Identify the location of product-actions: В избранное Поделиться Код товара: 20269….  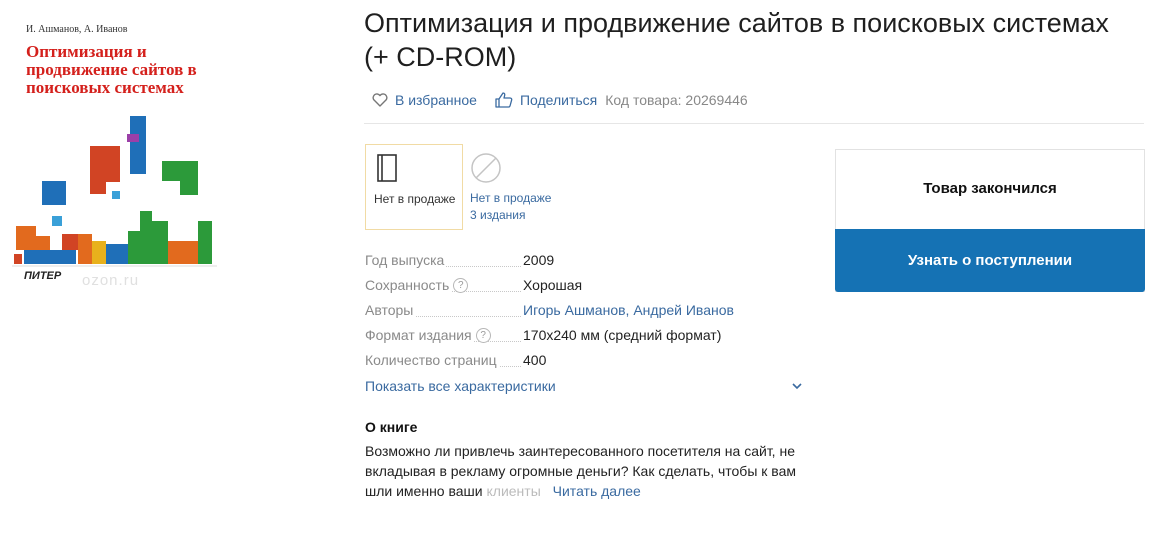
(560, 100).